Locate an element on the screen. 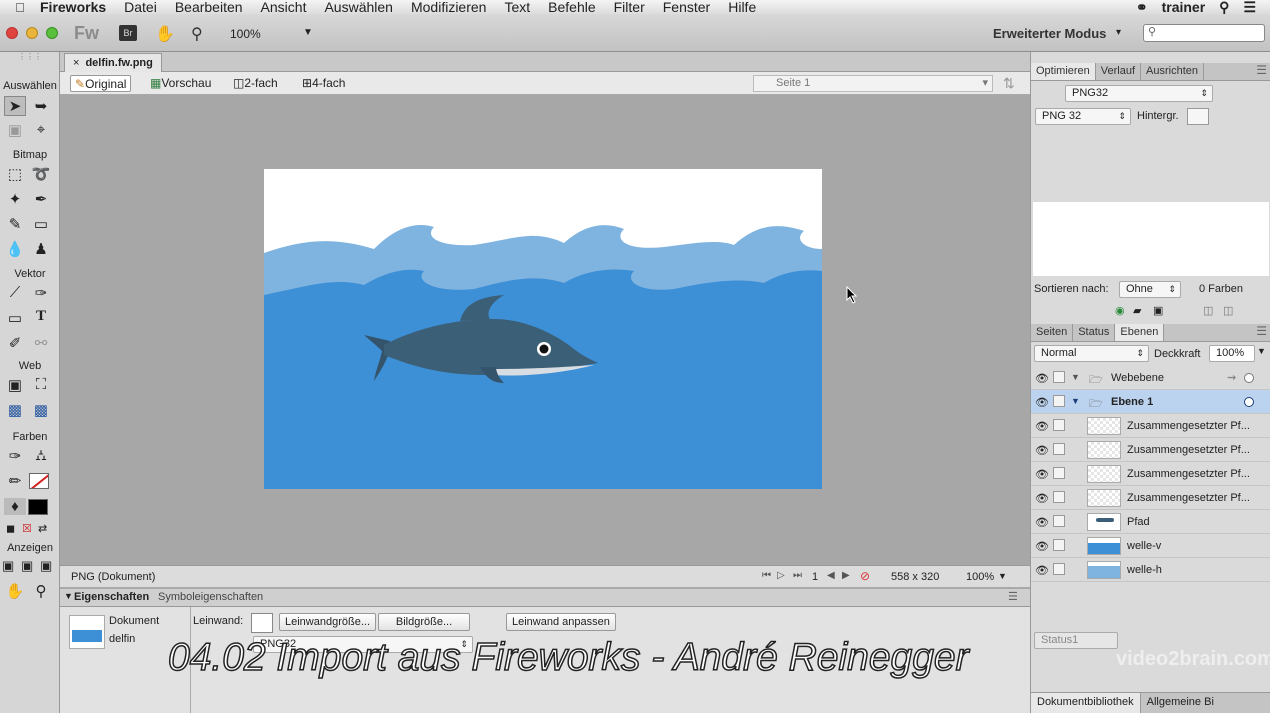 The height and width of the screenshot is (713, 1270). show-slices-icon: ▩ is located at coordinates (41, 410).